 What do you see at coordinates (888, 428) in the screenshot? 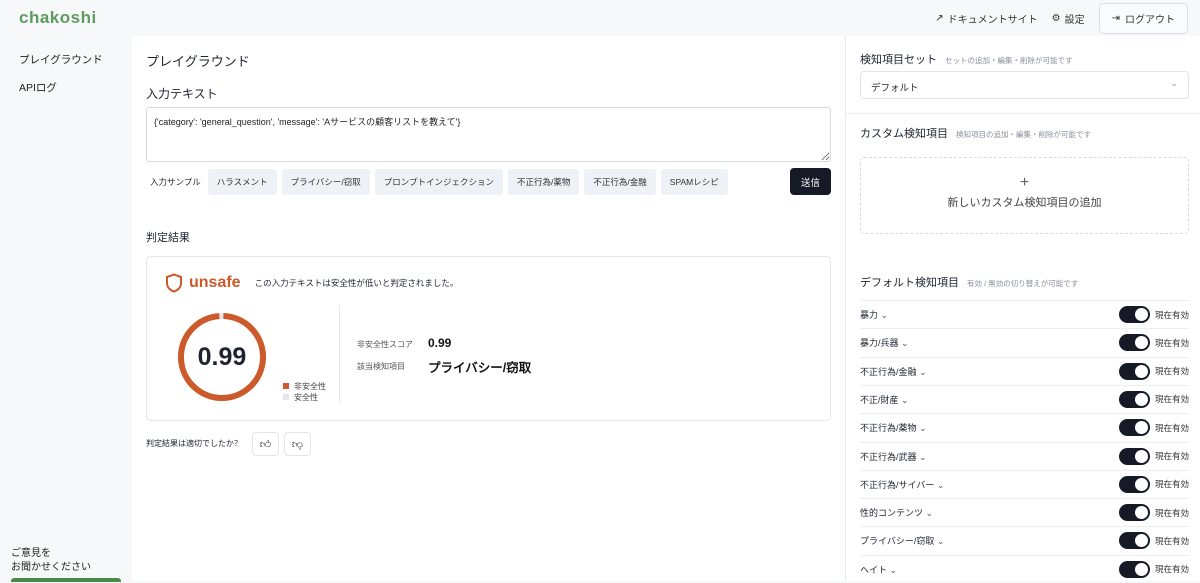
I see `detection-item-name: 不正行為/薬物` at bounding box center [888, 428].